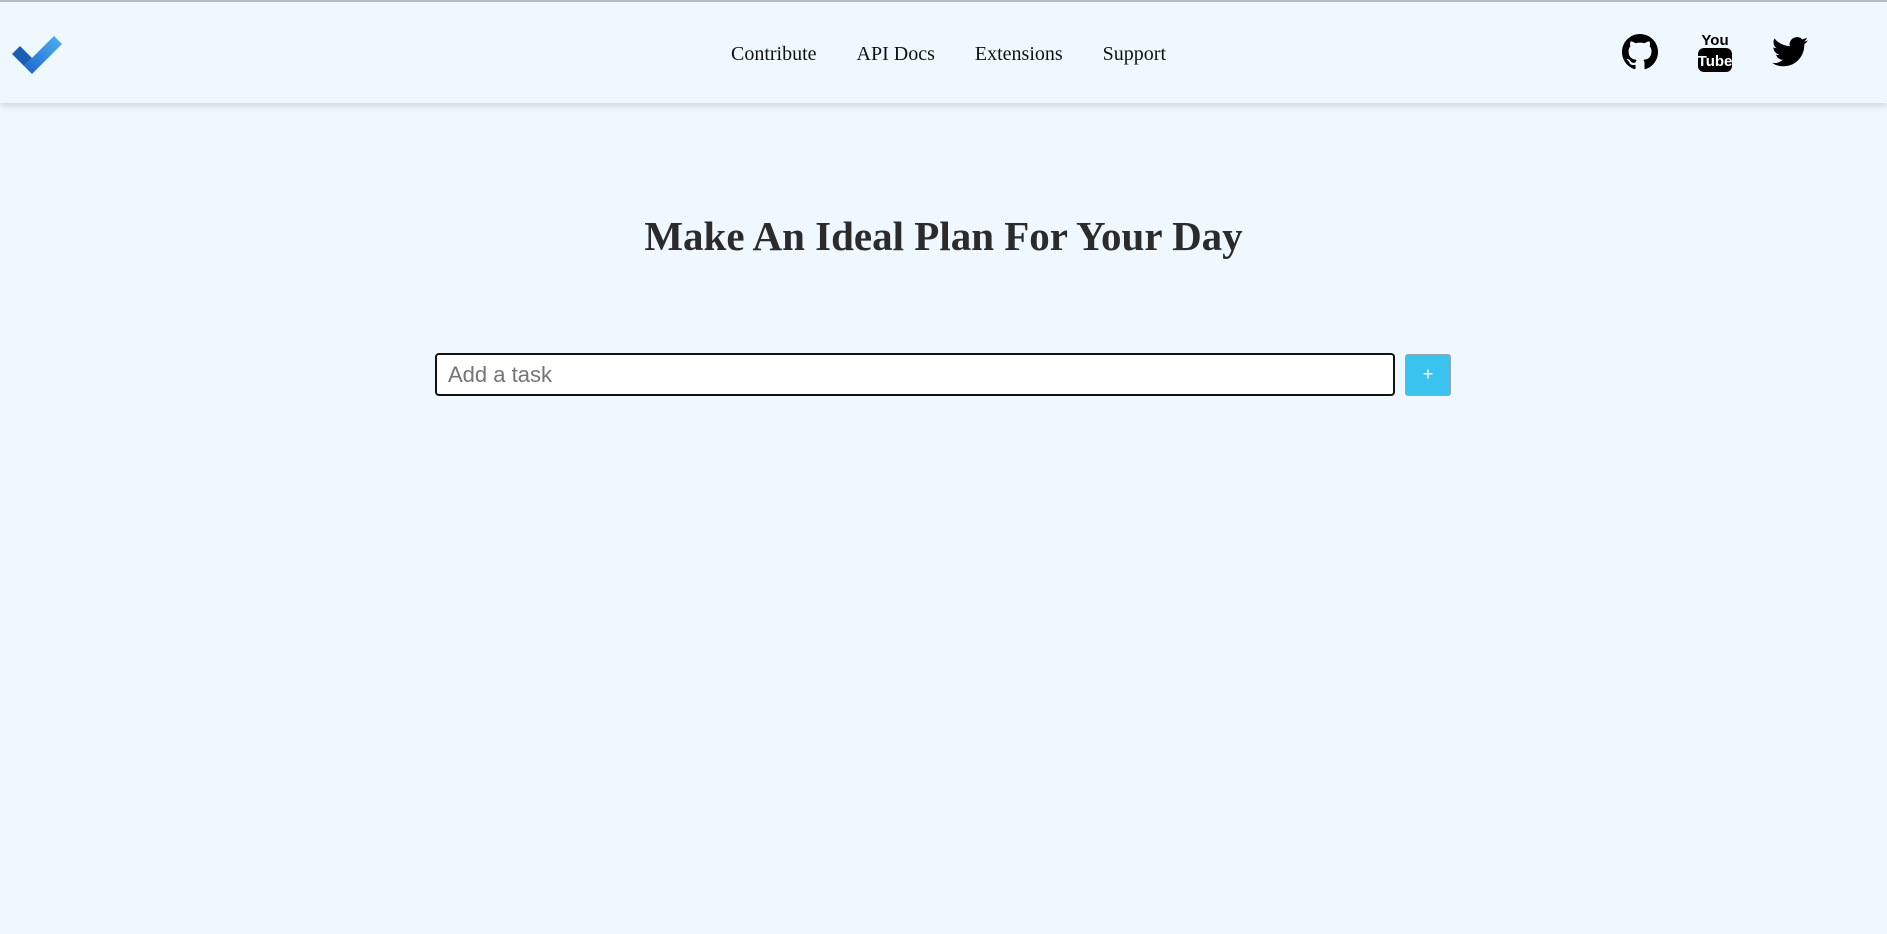 This screenshot has width=1887, height=934. Describe the element at coordinates (38, 53) in the screenshot. I see `checkmark-logo-icon` at that location.